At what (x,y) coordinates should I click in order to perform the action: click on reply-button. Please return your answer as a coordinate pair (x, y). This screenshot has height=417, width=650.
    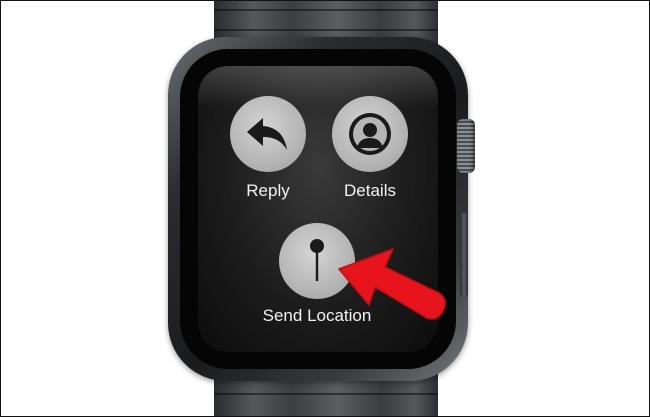
    Looking at the image, I should click on (268, 134).